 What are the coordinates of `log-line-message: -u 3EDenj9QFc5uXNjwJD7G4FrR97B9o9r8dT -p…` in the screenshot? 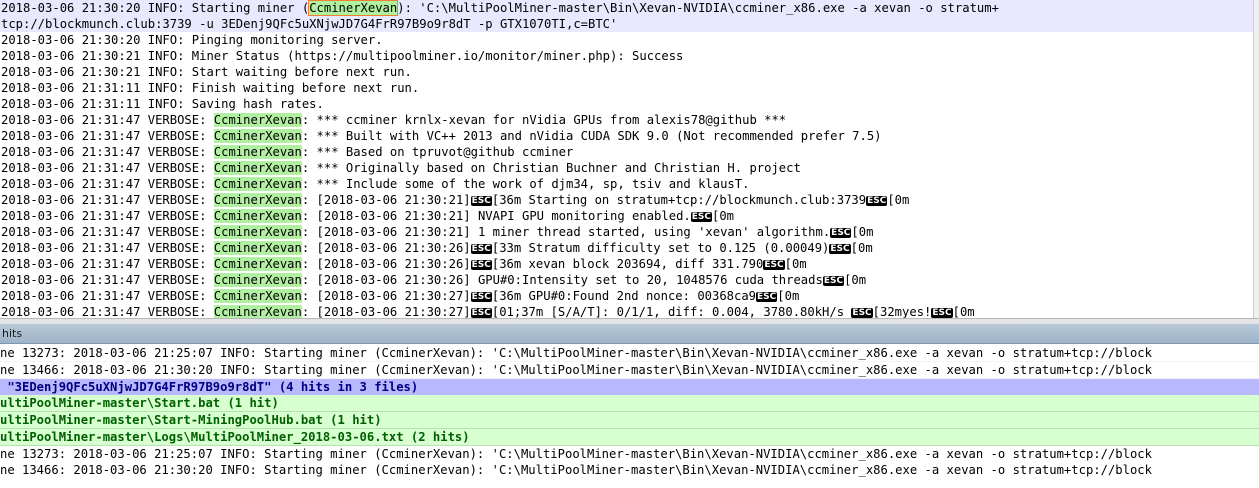 It's located at (404, 24).